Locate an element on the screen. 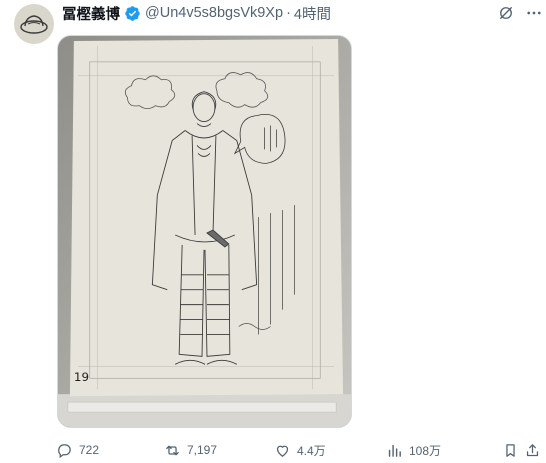 Image resolution: width=546 pixels, height=463 pixels. views-button: 108万 is located at coordinates (413, 450).